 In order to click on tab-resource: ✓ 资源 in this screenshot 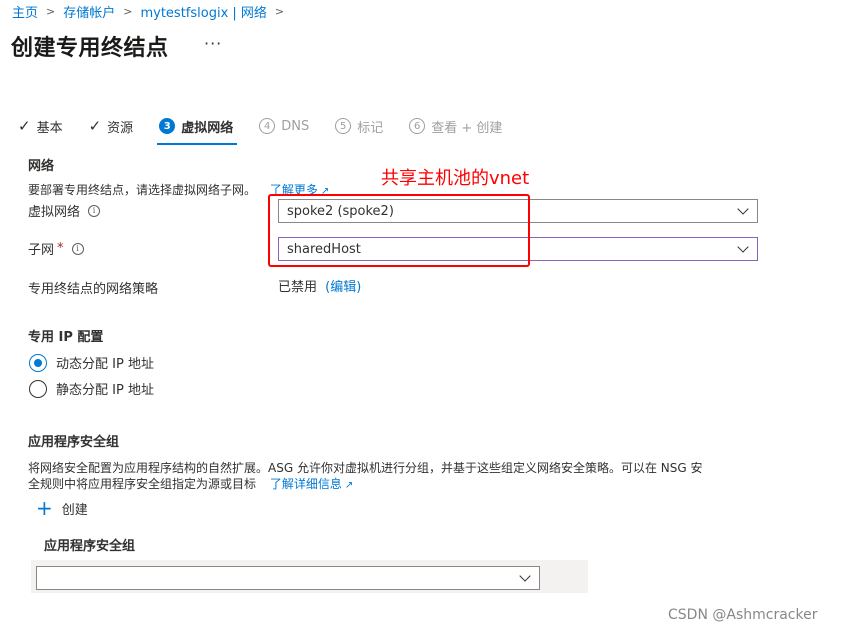, I will do `click(111, 126)`.